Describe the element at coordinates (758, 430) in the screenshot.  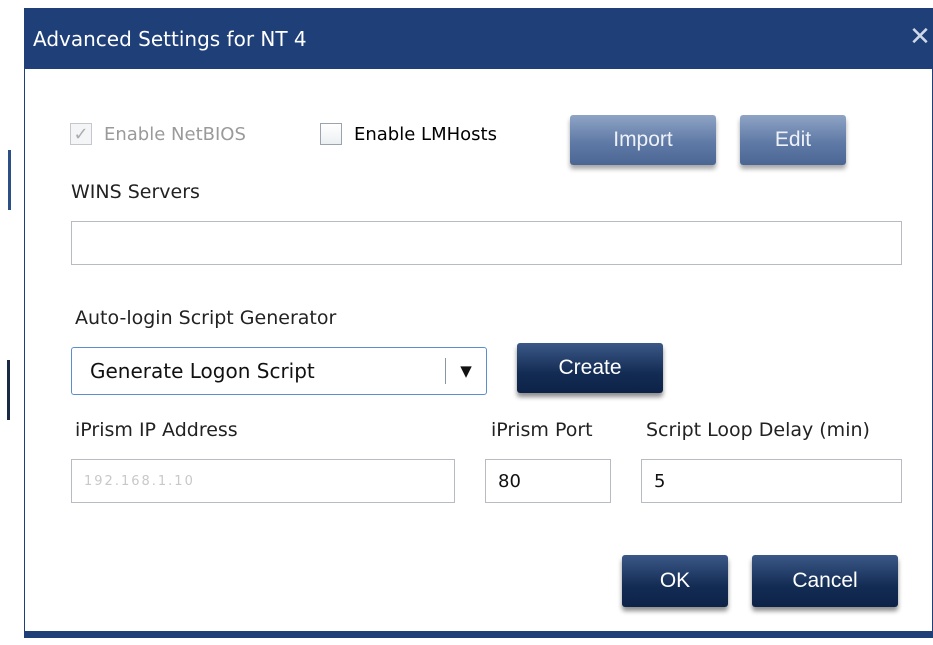
I see `script-loop-delay-label: Script Loop Delay (min)` at that location.